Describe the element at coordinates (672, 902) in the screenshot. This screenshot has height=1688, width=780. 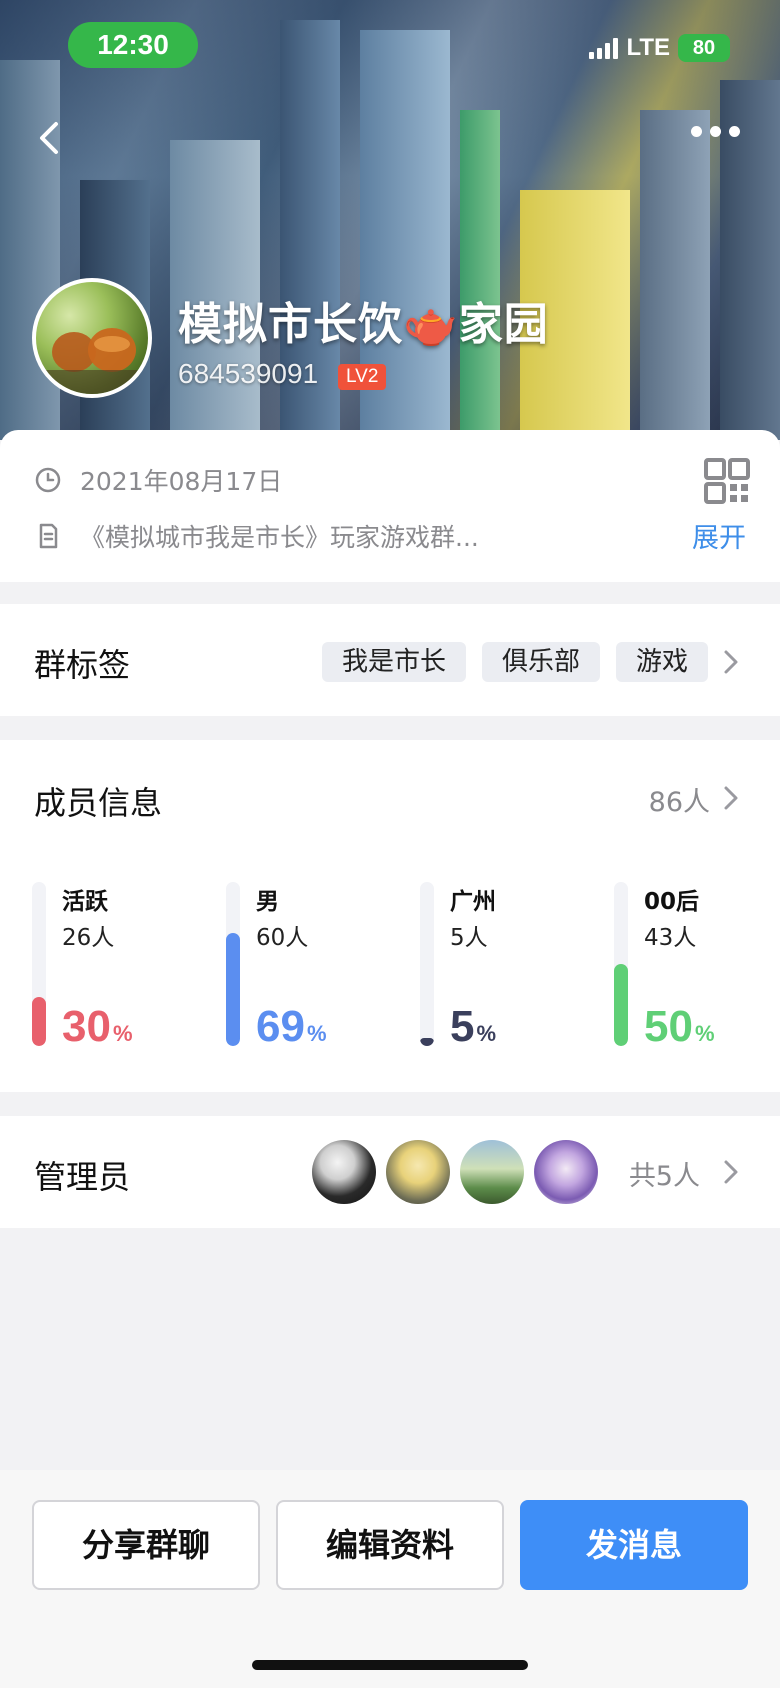
I see `stat-label: 00后` at that location.